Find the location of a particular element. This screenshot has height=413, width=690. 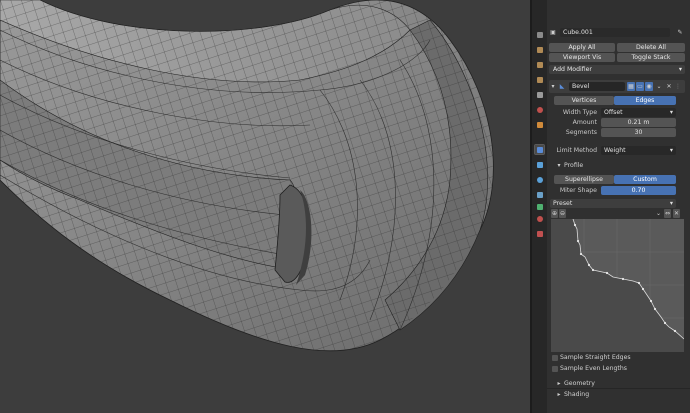

monitor-icon: ▭ is located at coordinates (640, 86).